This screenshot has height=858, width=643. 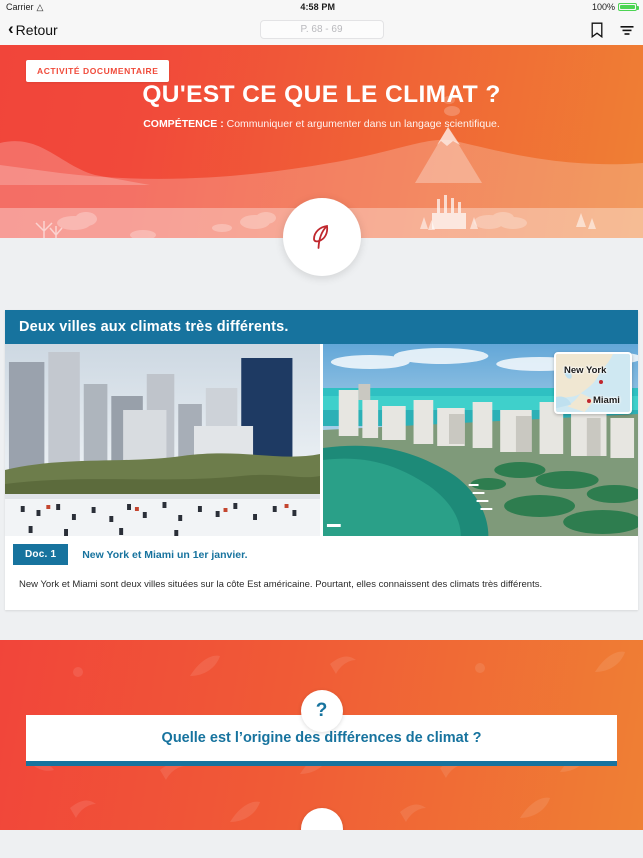 I want to click on back-button: ‹ Retour, so click(x=33, y=28).